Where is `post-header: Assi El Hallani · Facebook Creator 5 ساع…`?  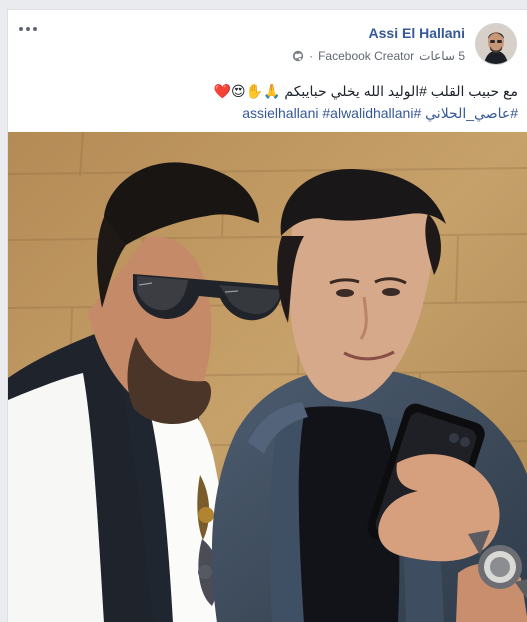
post-header: Assi El Hallani · Facebook Creator 5 ساع… is located at coordinates (267, 41).